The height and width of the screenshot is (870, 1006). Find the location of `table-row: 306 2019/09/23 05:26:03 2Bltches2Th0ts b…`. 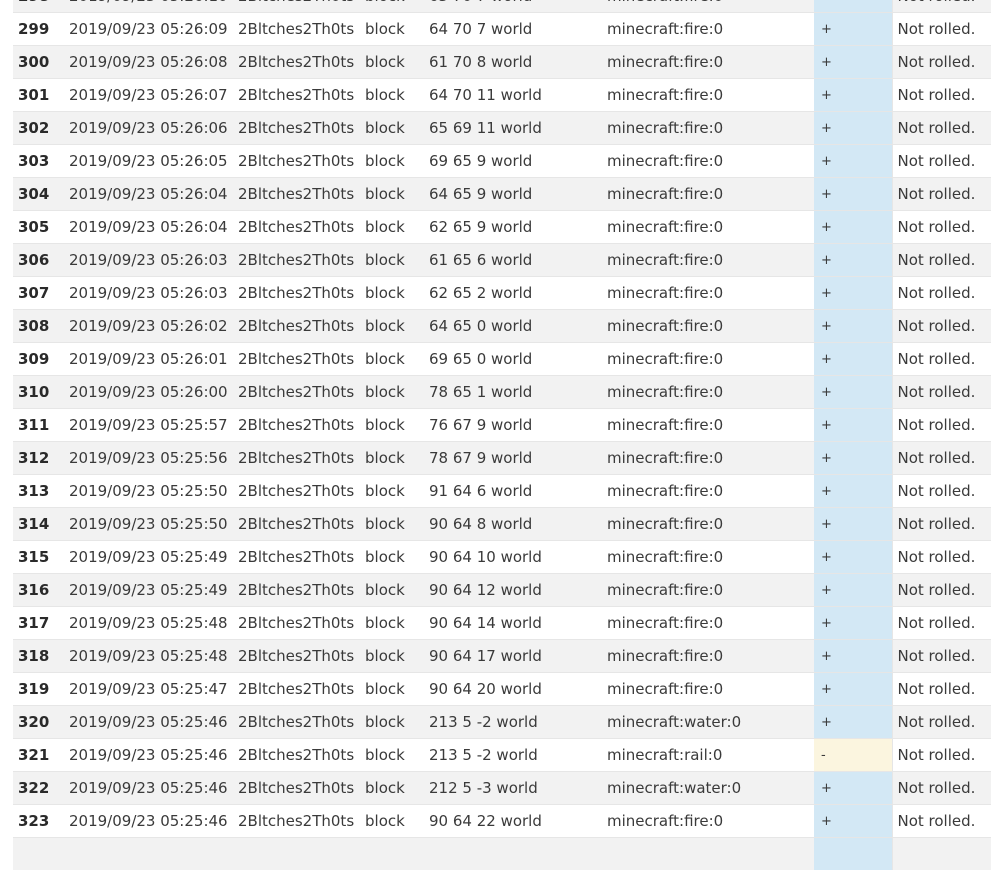

table-row: 306 2019/09/23 05:26:03 2Bltches2Th0ts b… is located at coordinates (502, 260).